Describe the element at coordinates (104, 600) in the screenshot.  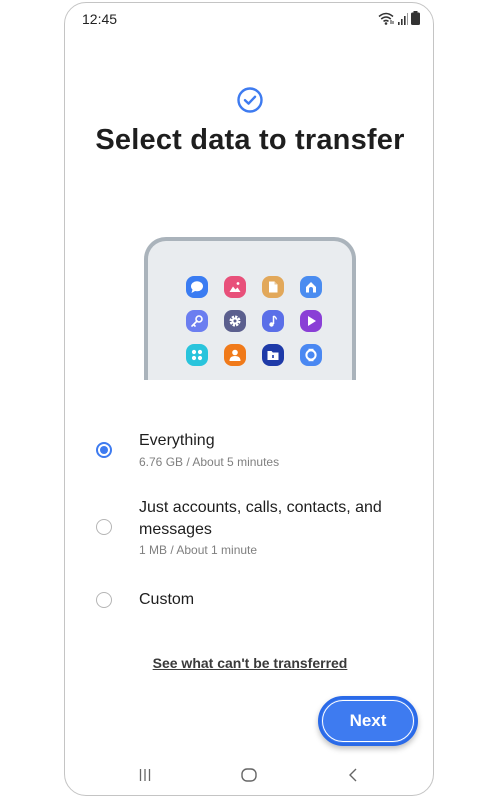
I see `radio-custom` at that location.